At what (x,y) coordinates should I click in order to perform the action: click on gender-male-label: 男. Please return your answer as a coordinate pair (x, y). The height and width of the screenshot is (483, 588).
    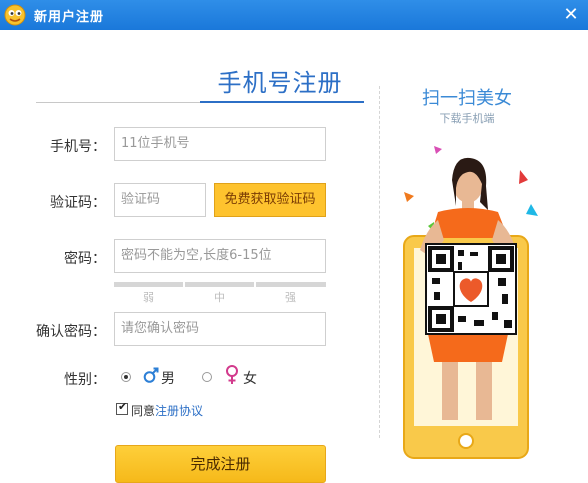
    Looking at the image, I should click on (168, 378).